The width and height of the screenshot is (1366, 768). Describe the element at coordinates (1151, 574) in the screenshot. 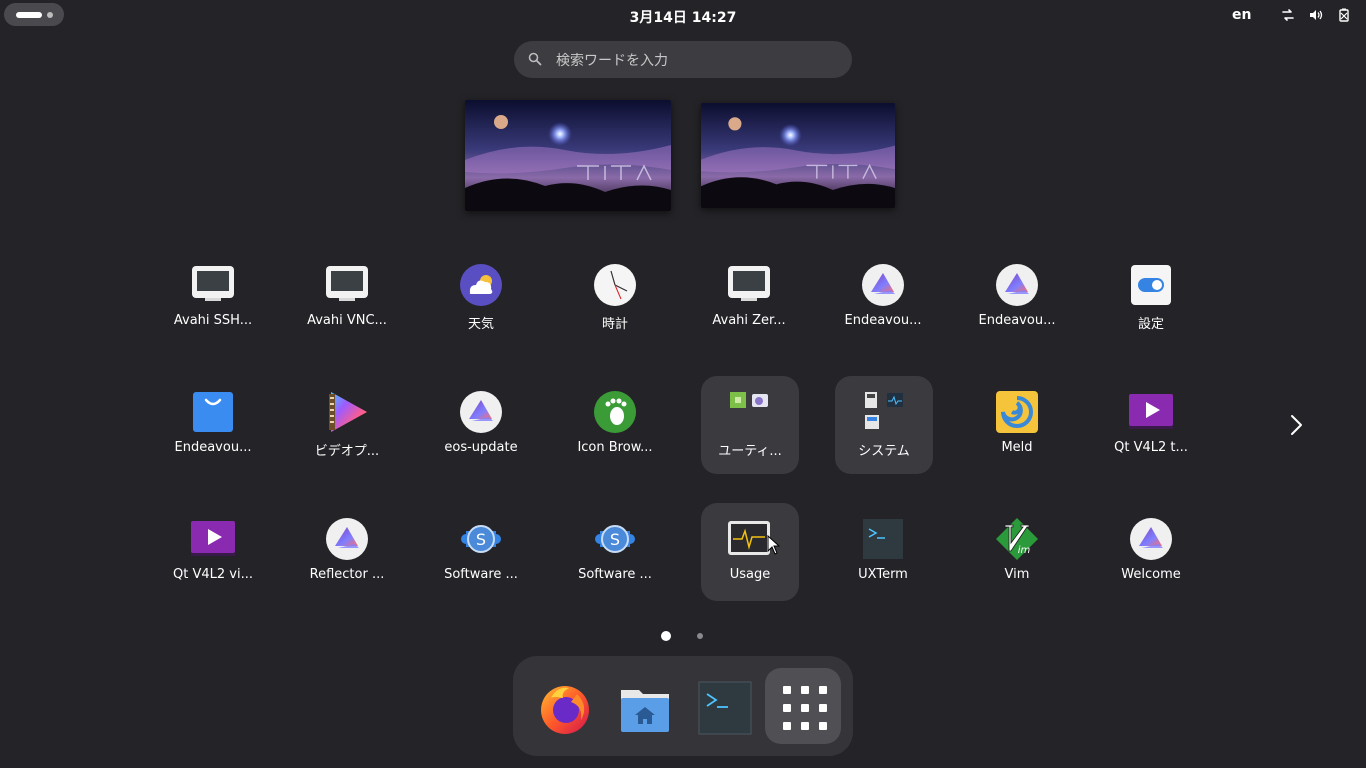

I see `app-label: Welcome` at that location.